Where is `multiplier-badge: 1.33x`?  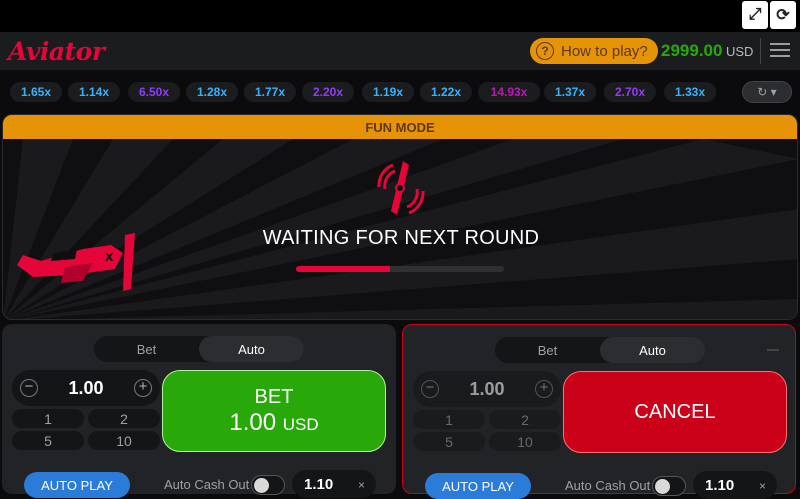
multiplier-badge: 1.33x is located at coordinates (690, 92).